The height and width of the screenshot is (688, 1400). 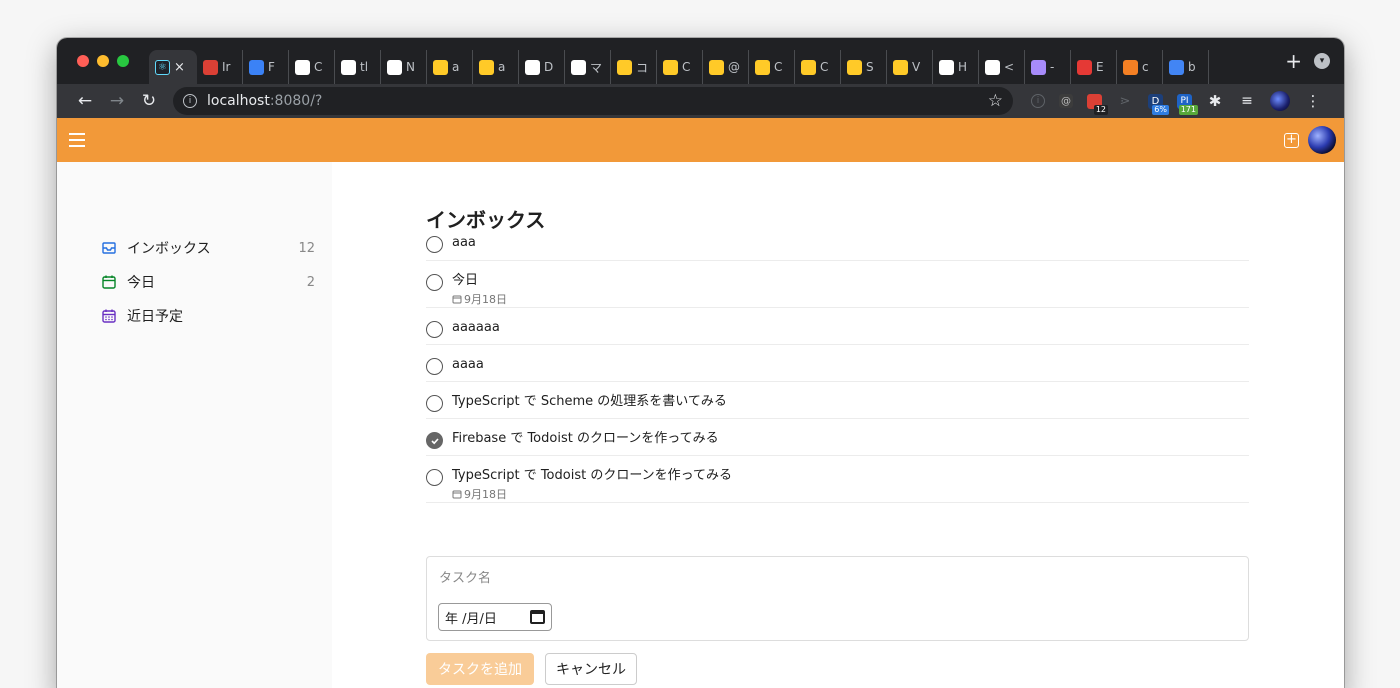 I want to click on pi-extension-icon: PI 171, so click(x=1187, y=104).